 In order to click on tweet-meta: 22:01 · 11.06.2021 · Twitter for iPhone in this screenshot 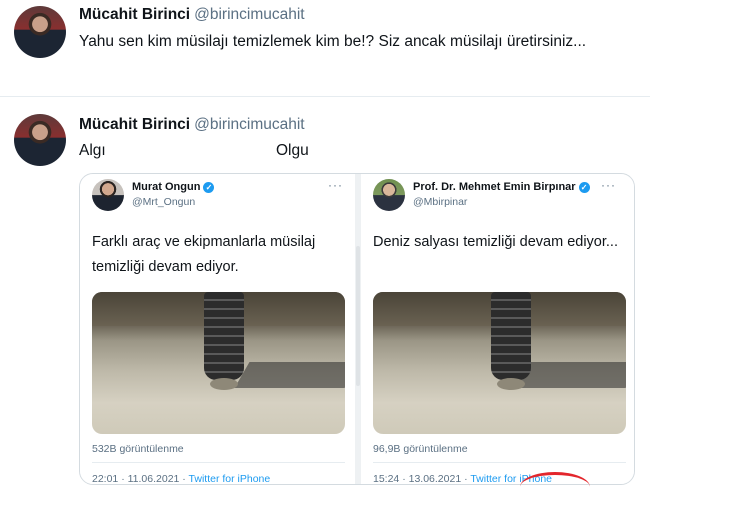, I will do `click(181, 479)`.